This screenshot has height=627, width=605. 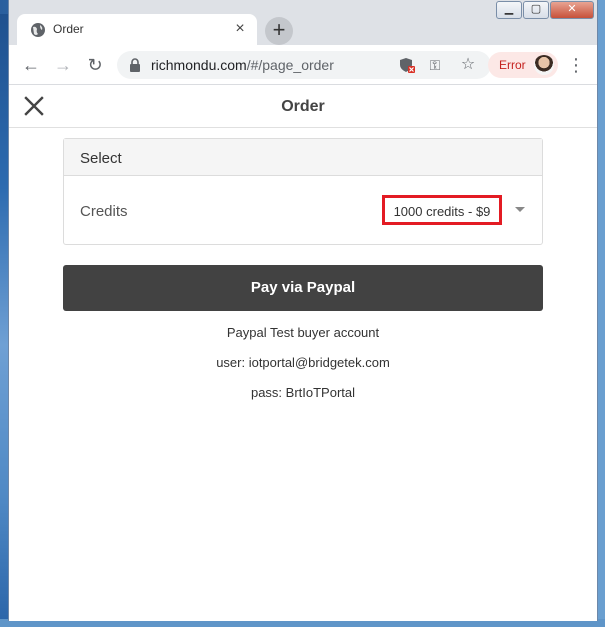 What do you see at coordinates (303, 191) in the screenshot?
I see `select-card: Select Credits 1000 credits - $9` at bounding box center [303, 191].